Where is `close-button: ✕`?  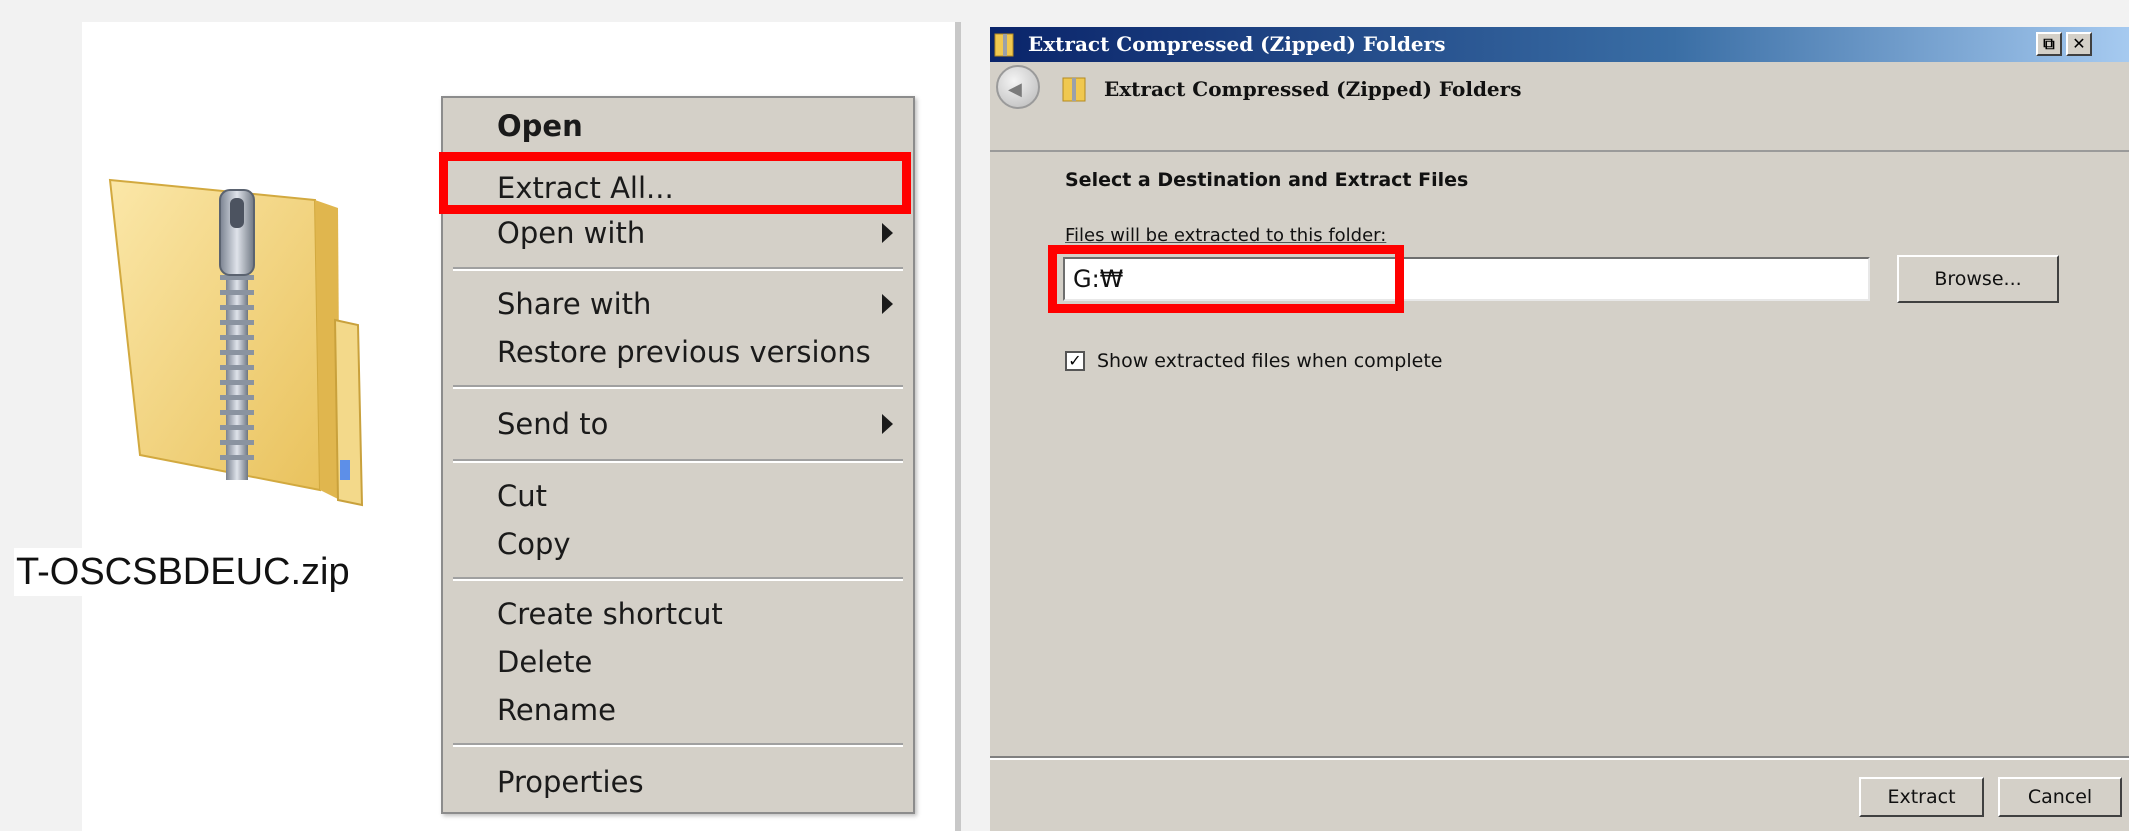
close-button: ✕ is located at coordinates (2079, 44).